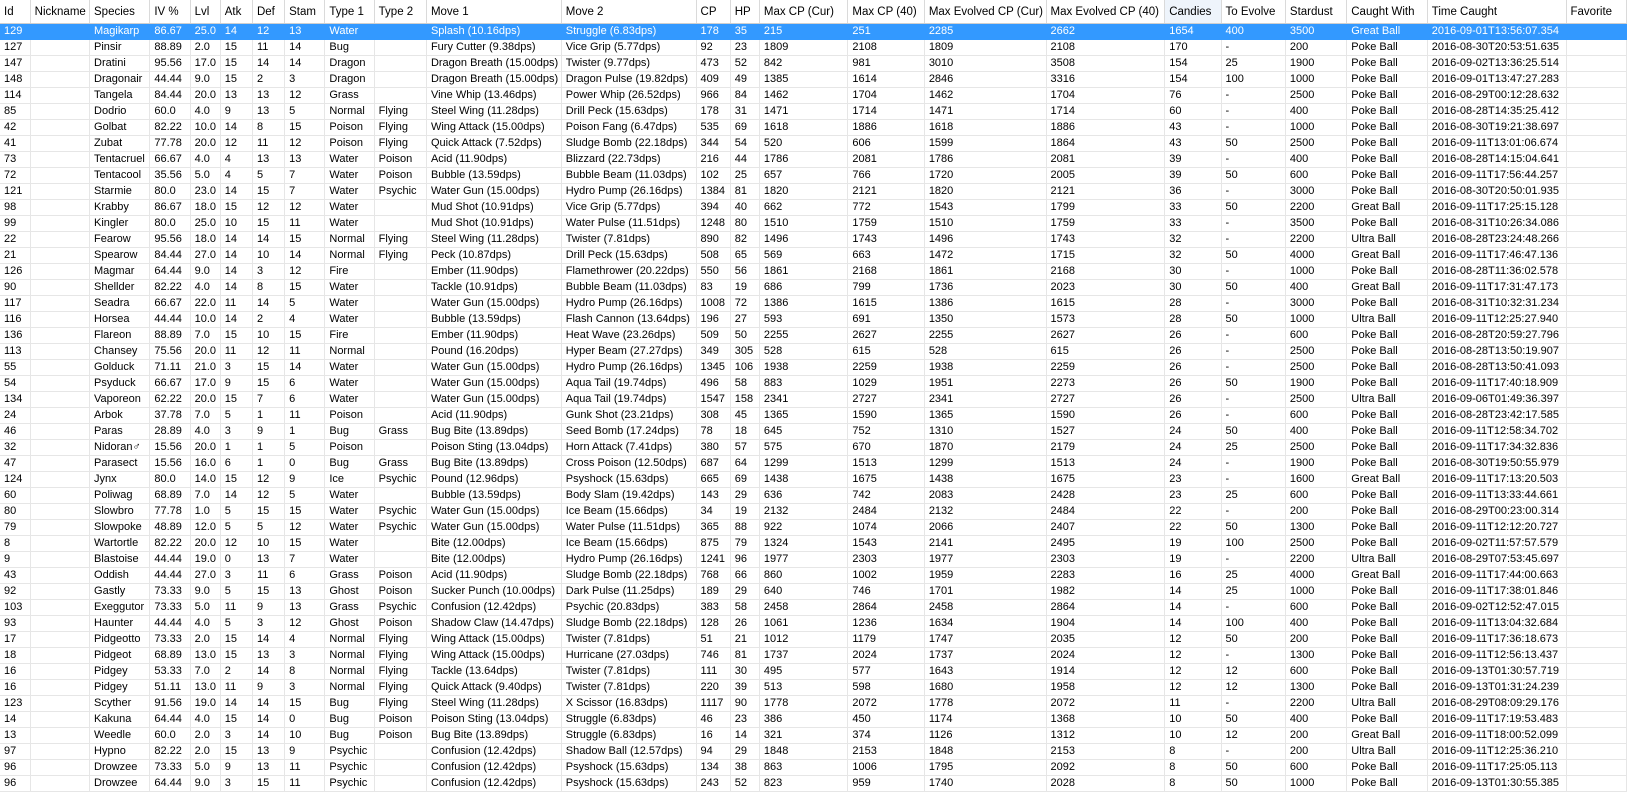 The image size is (1627, 793). I want to click on column-header-stardust: Stardust, so click(1316, 12).